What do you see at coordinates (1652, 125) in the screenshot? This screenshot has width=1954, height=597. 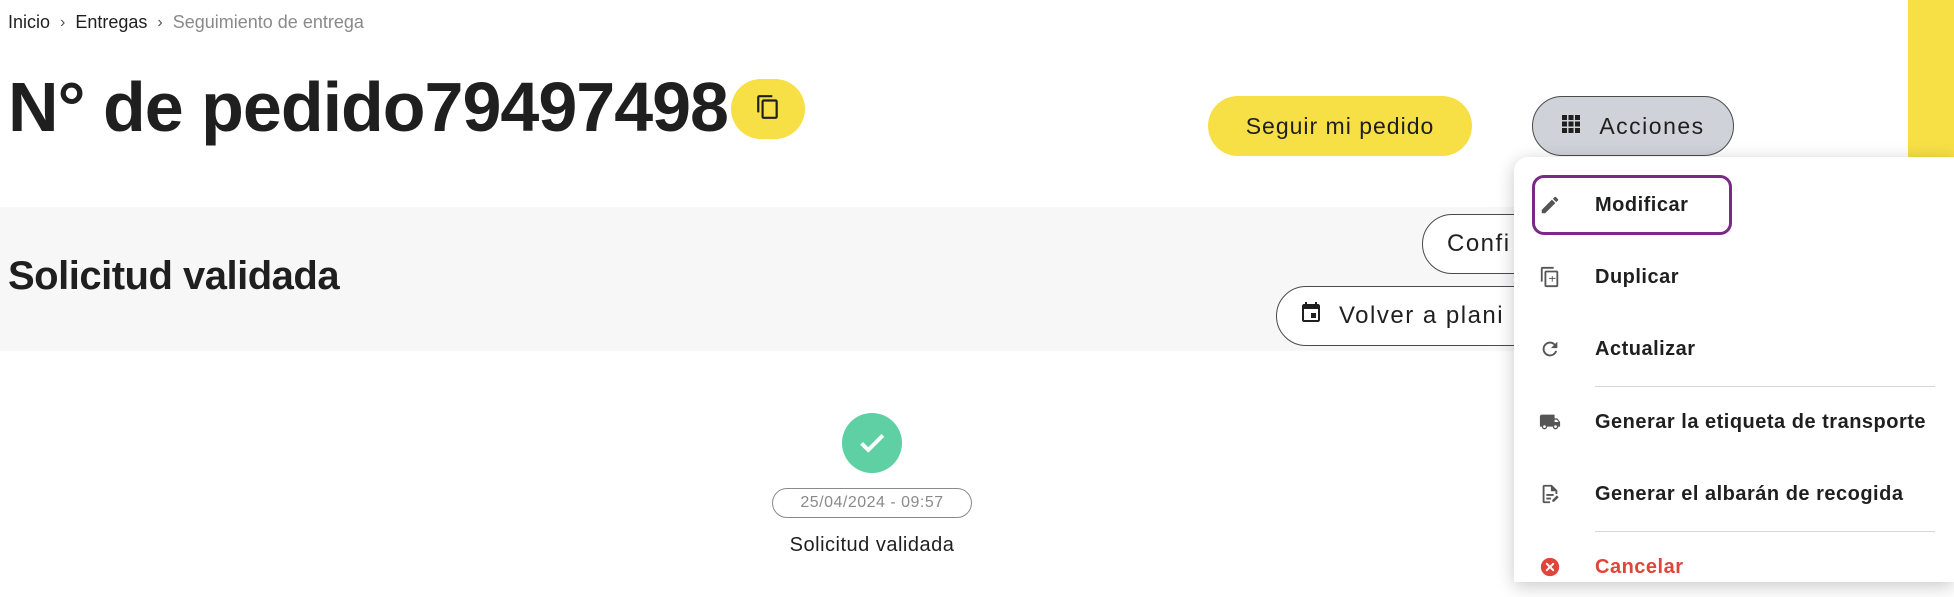 I see `actions-button-label: Acciones` at bounding box center [1652, 125].